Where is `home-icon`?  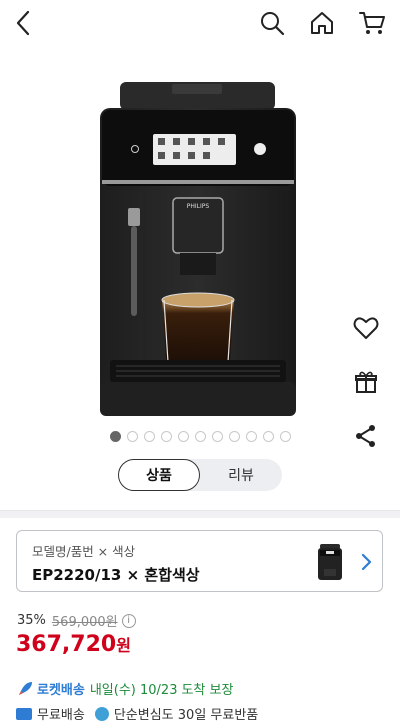 home-icon is located at coordinates (322, 23).